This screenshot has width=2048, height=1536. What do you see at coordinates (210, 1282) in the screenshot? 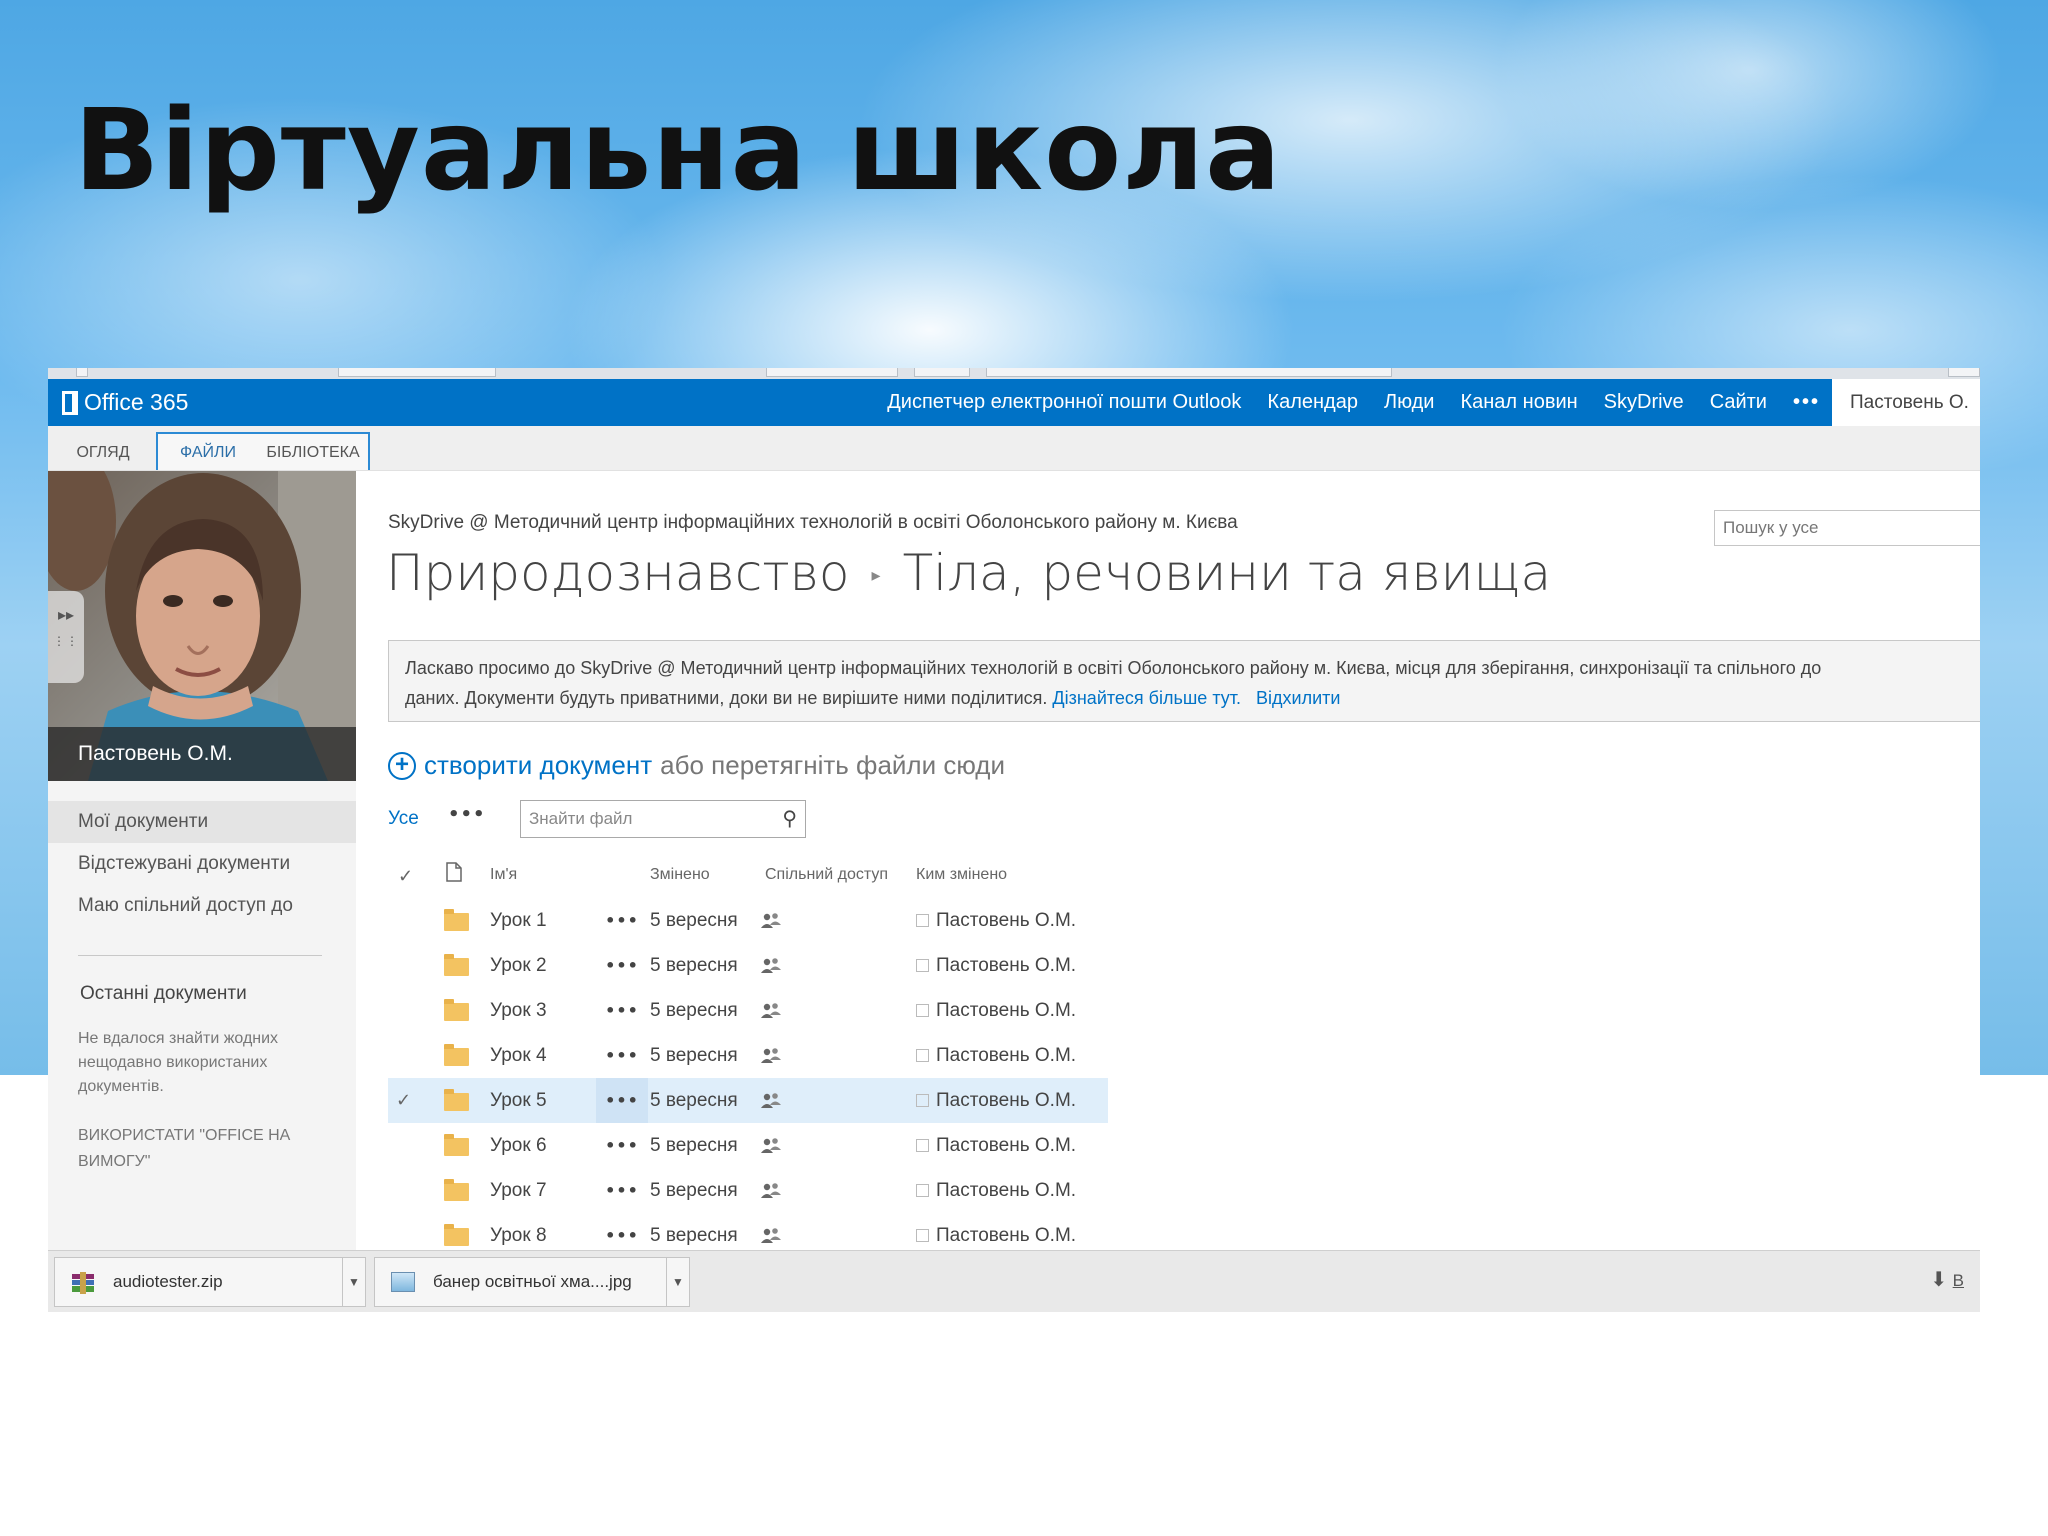
I see `download-item: audiotester.zip ▼` at bounding box center [210, 1282].